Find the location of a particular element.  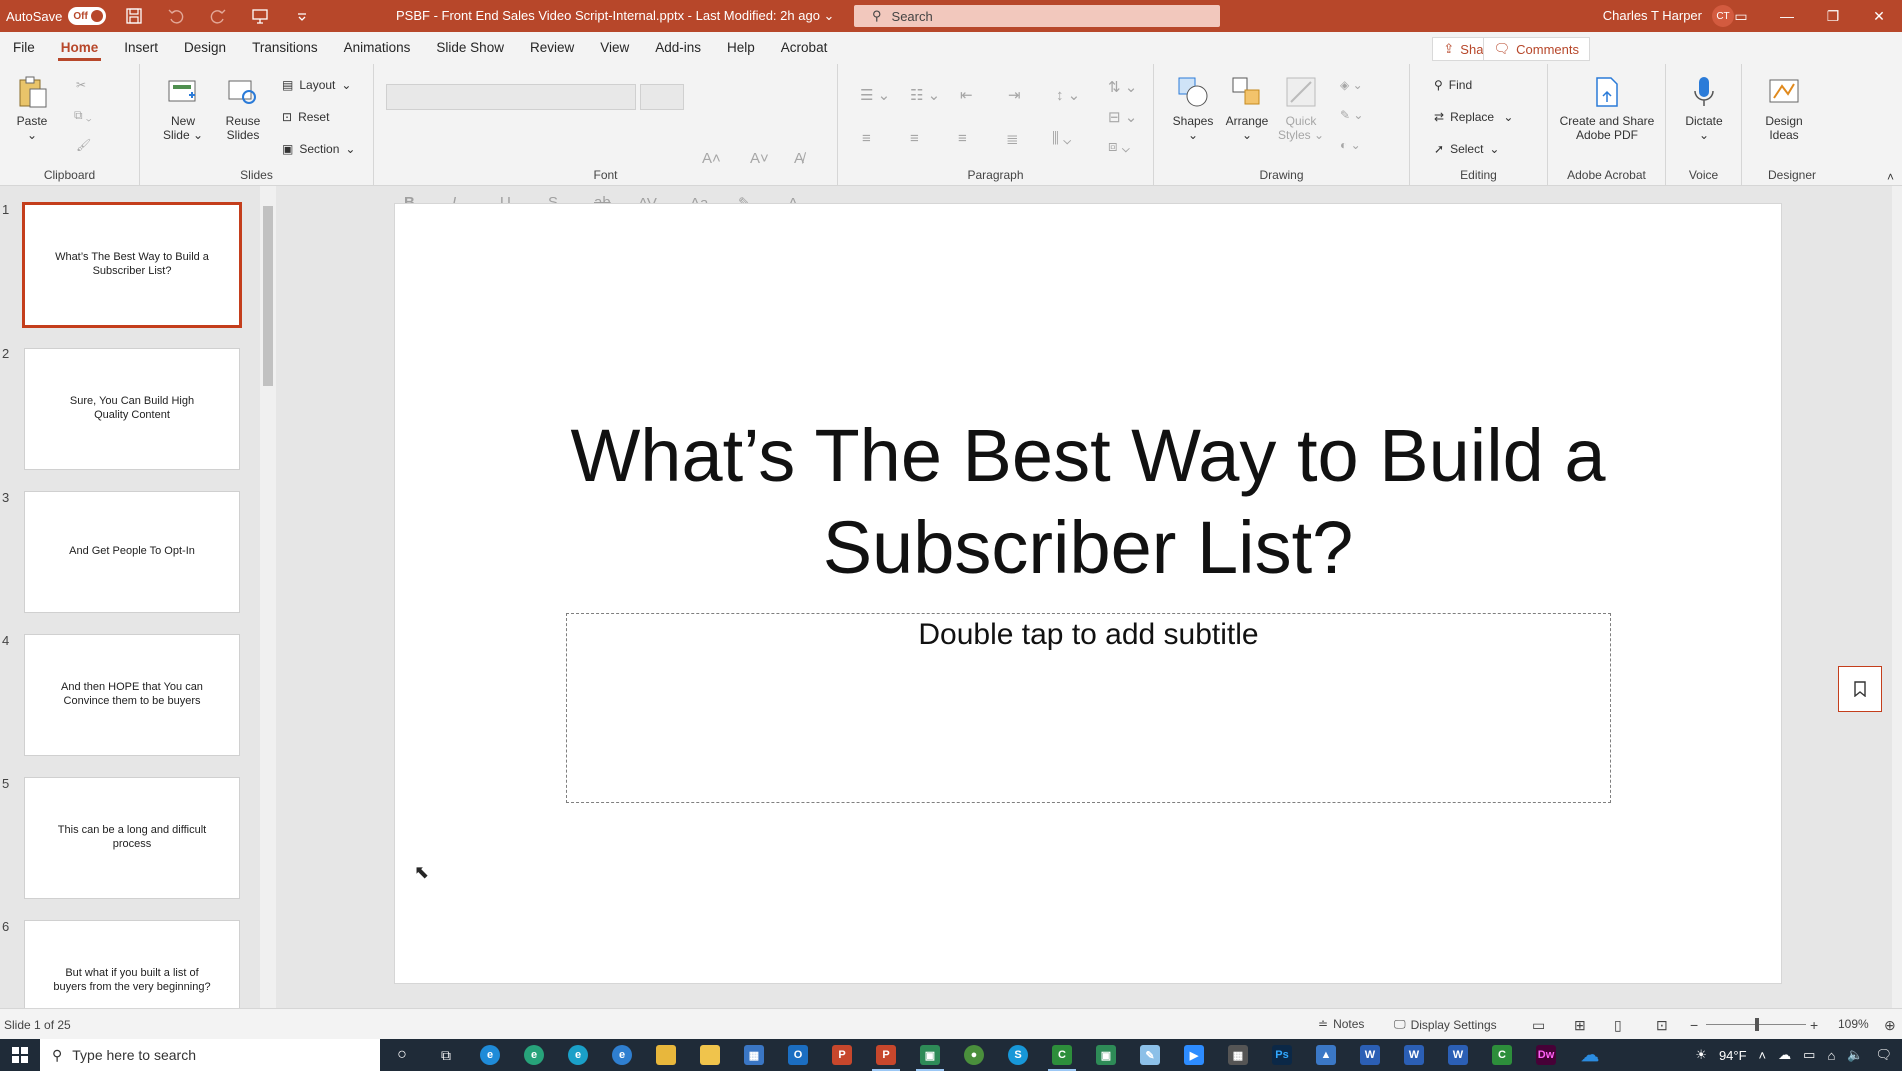

notepad-icon: ✎ is located at coordinates (1150, 1055).